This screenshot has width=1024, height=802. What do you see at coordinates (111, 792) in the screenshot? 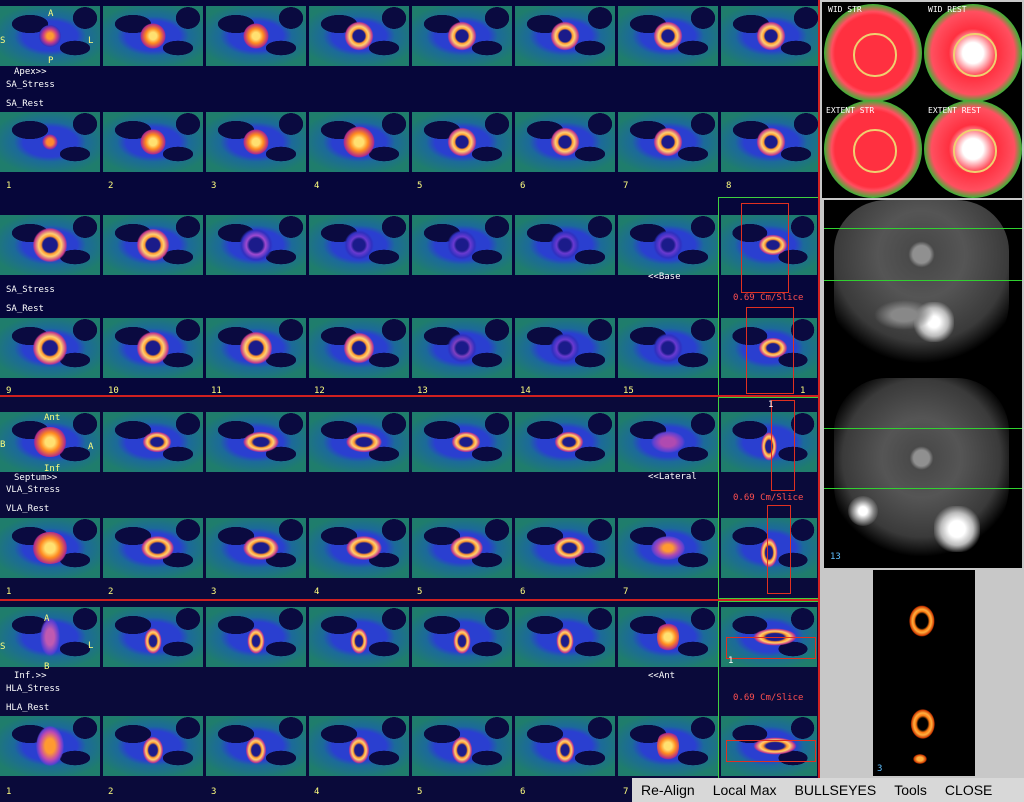
I see `slice-number: 2` at bounding box center [111, 792].